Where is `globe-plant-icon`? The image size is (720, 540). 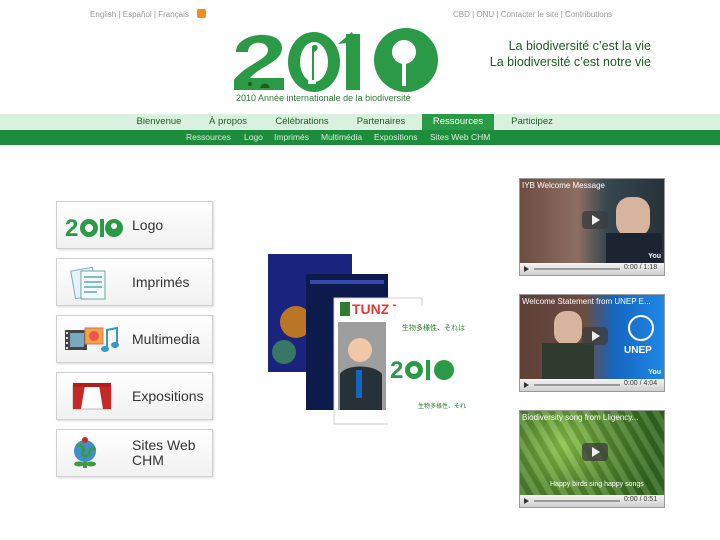 globe-plant-icon is located at coordinates (85, 452).